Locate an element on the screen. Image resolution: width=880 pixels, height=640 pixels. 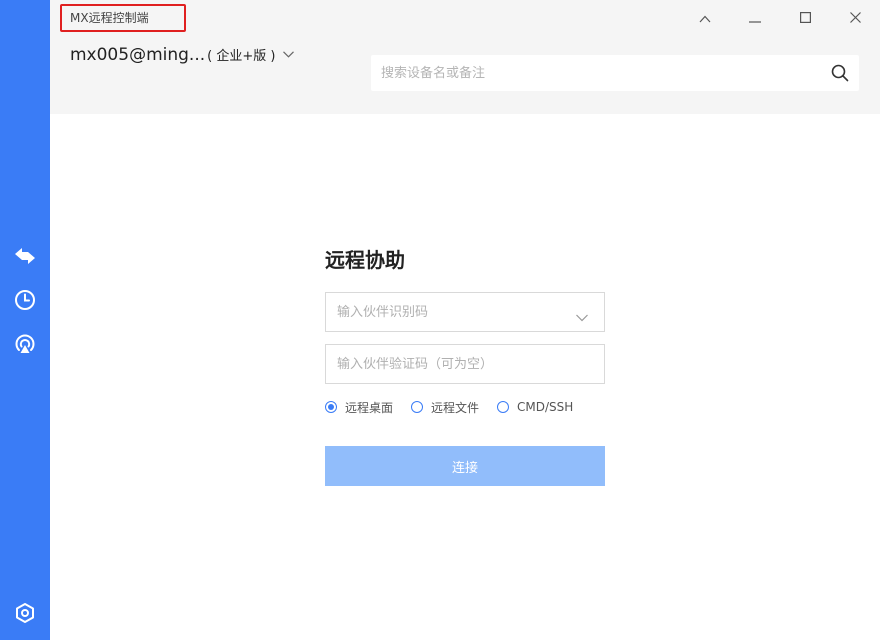
search-input is located at coordinates (596, 73).